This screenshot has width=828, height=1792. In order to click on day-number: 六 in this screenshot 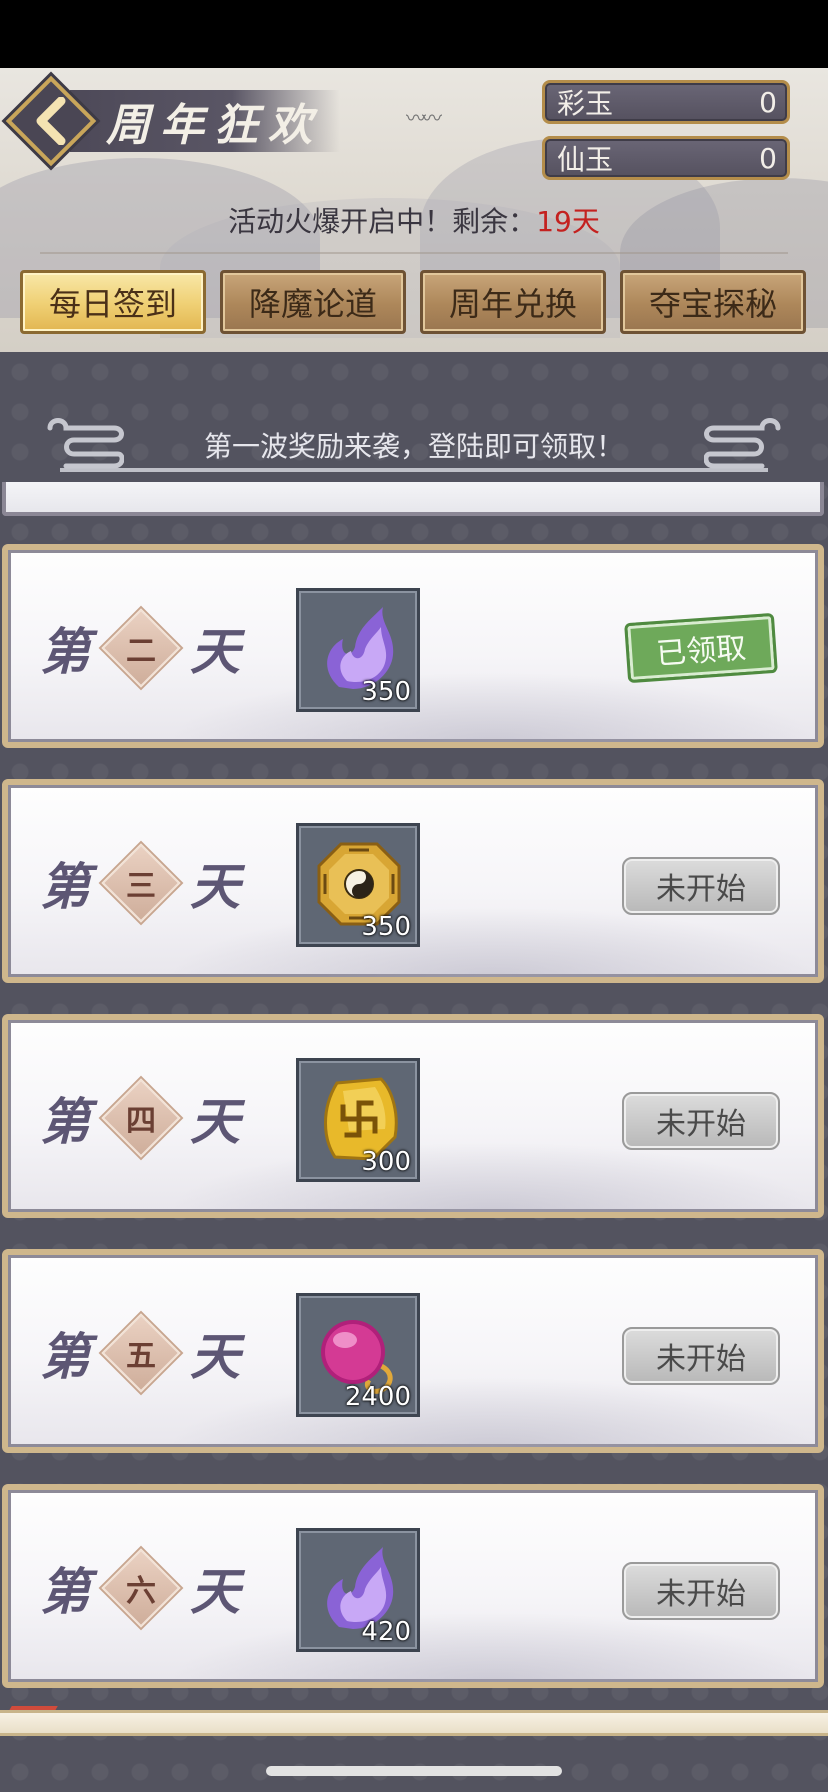, I will do `click(141, 1591)`.